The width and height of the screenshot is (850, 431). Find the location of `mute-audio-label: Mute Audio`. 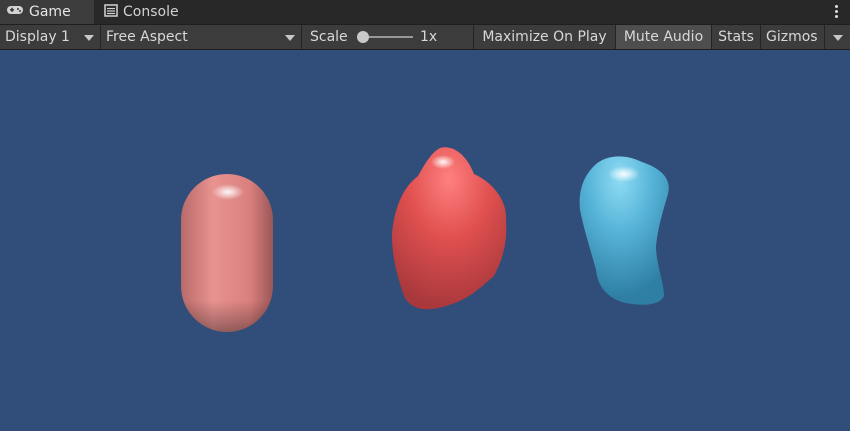

mute-audio-label: Mute Audio is located at coordinates (663, 37).